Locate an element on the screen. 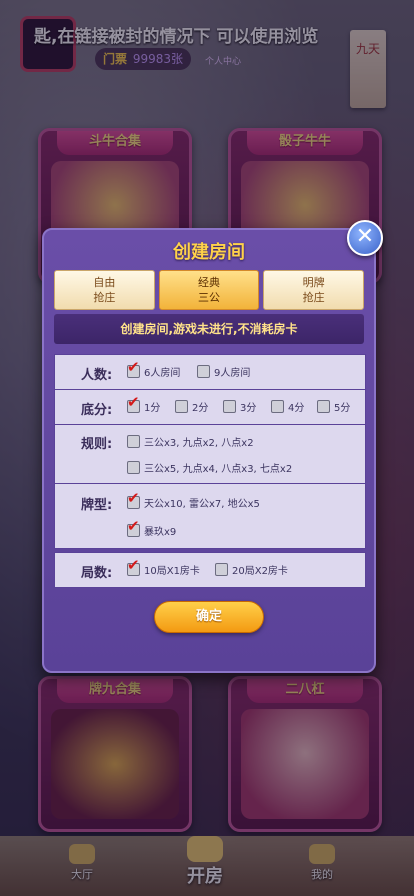 Image resolution: width=414 pixels, height=896 pixels. base-score-row: 底分: 1分 2分 3分 4分 5分 is located at coordinates (210, 407).